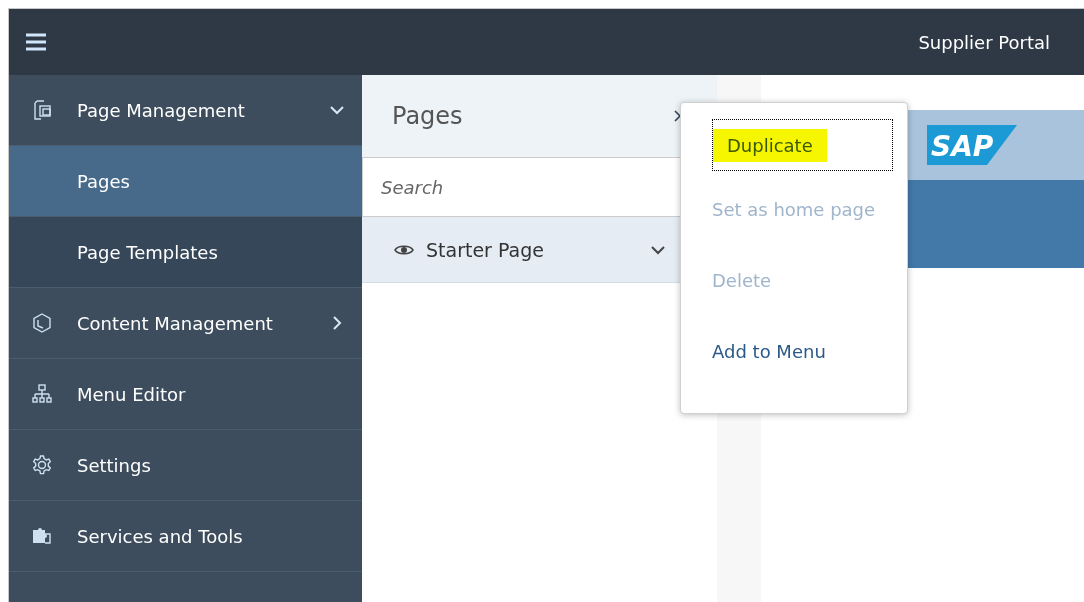 This screenshot has width=1084, height=602. I want to click on sap-logo: SAP, so click(972, 145).